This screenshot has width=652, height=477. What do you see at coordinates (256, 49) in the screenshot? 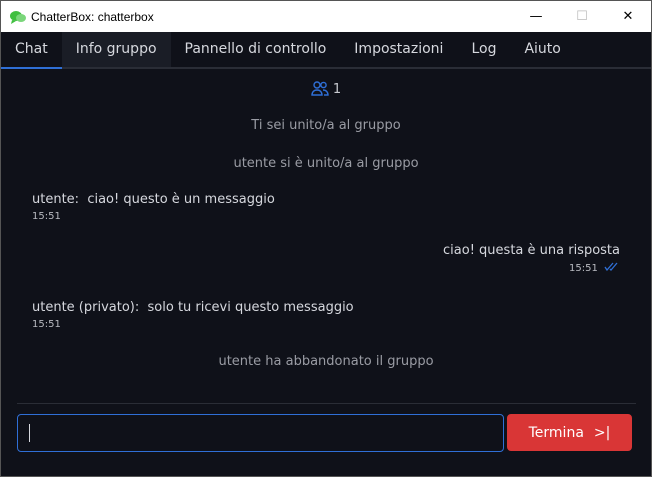
I see `tab-pannello-di-controllo: Pannello di controllo` at bounding box center [256, 49].